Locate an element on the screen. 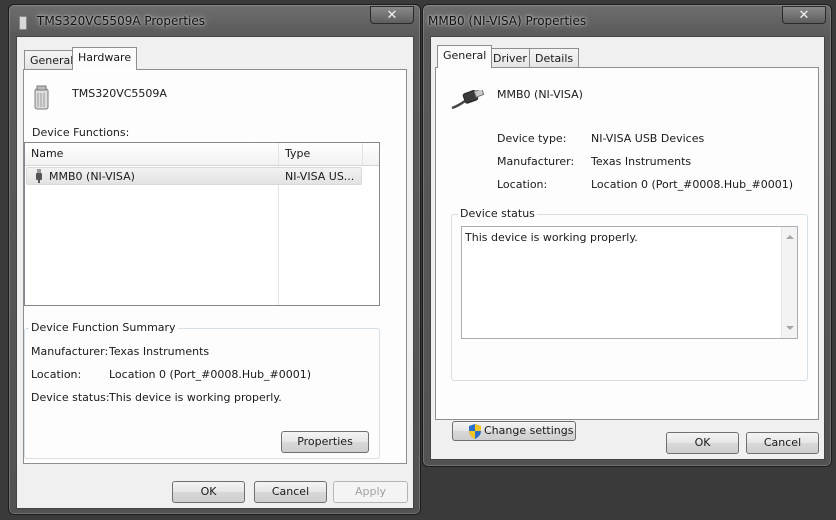 The image size is (836, 520). device-icon is located at coordinates (23, 23).